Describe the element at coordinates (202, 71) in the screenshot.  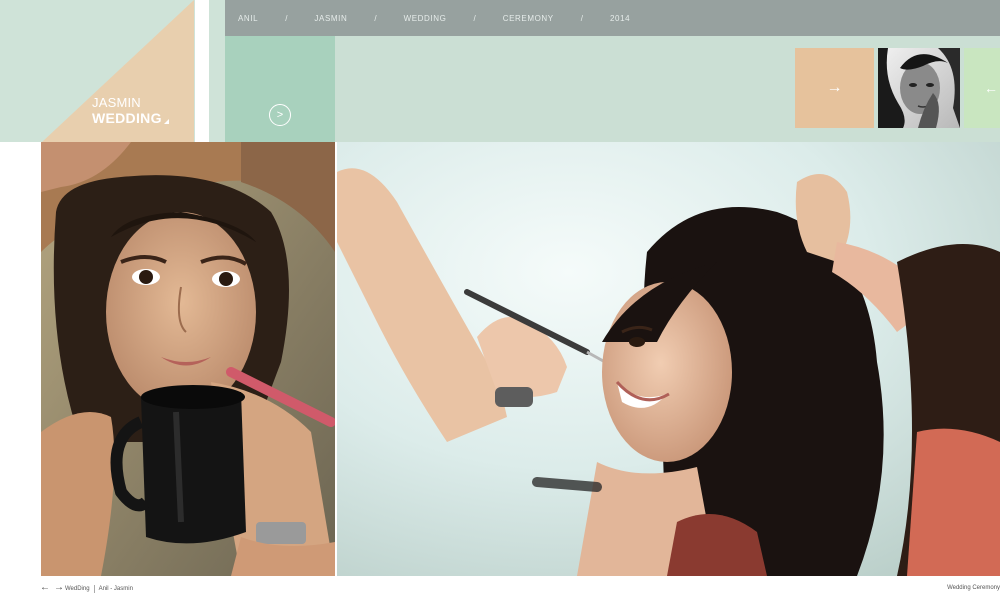
I see `white-divider-strip` at that location.